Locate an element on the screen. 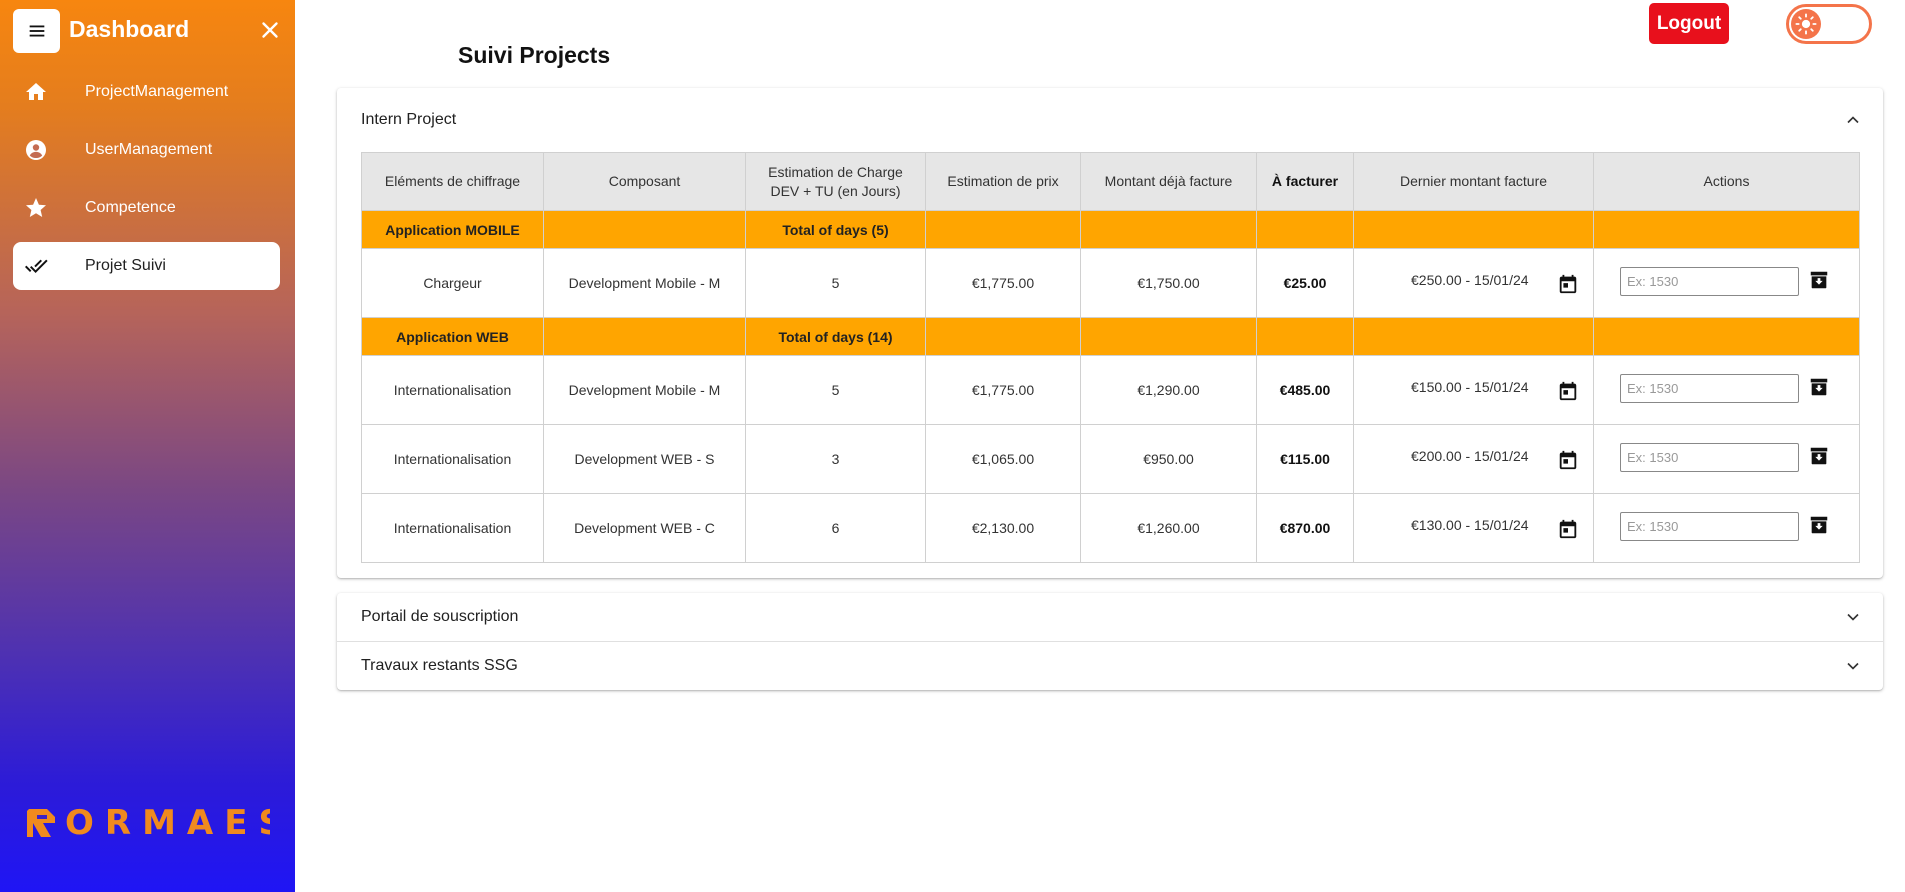 This screenshot has width=1905, height=892. panel-header: Intern Project is located at coordinates (1110, 120).